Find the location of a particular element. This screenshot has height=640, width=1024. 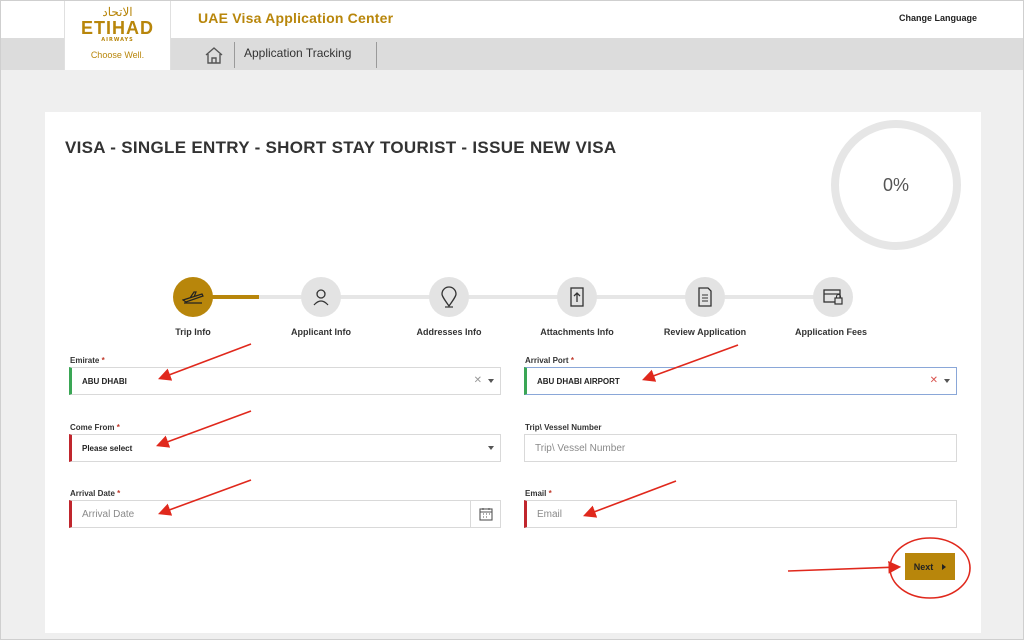

payment-lock-icon is located at coordinates (833, 297).